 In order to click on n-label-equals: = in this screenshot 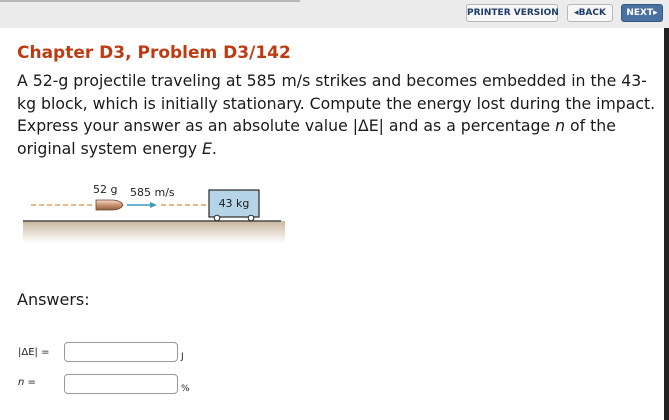, I will do `click(30, 382)`.